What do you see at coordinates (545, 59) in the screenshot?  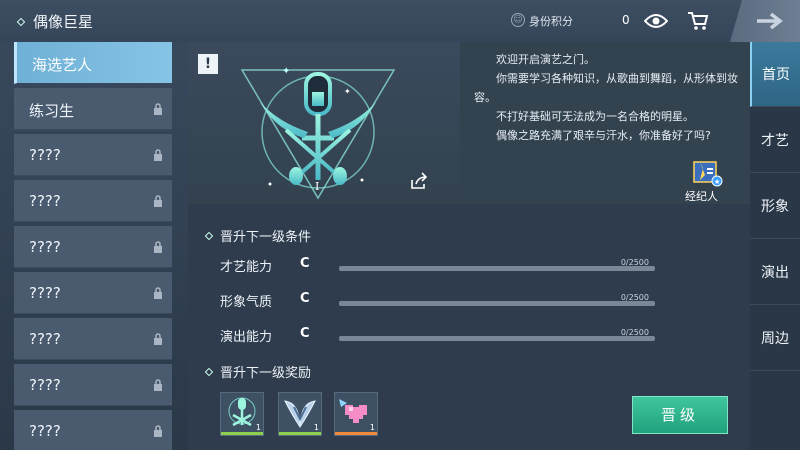 I see `description-line: 欢迎开启演艺之门。` at bounding box center [545, 59].